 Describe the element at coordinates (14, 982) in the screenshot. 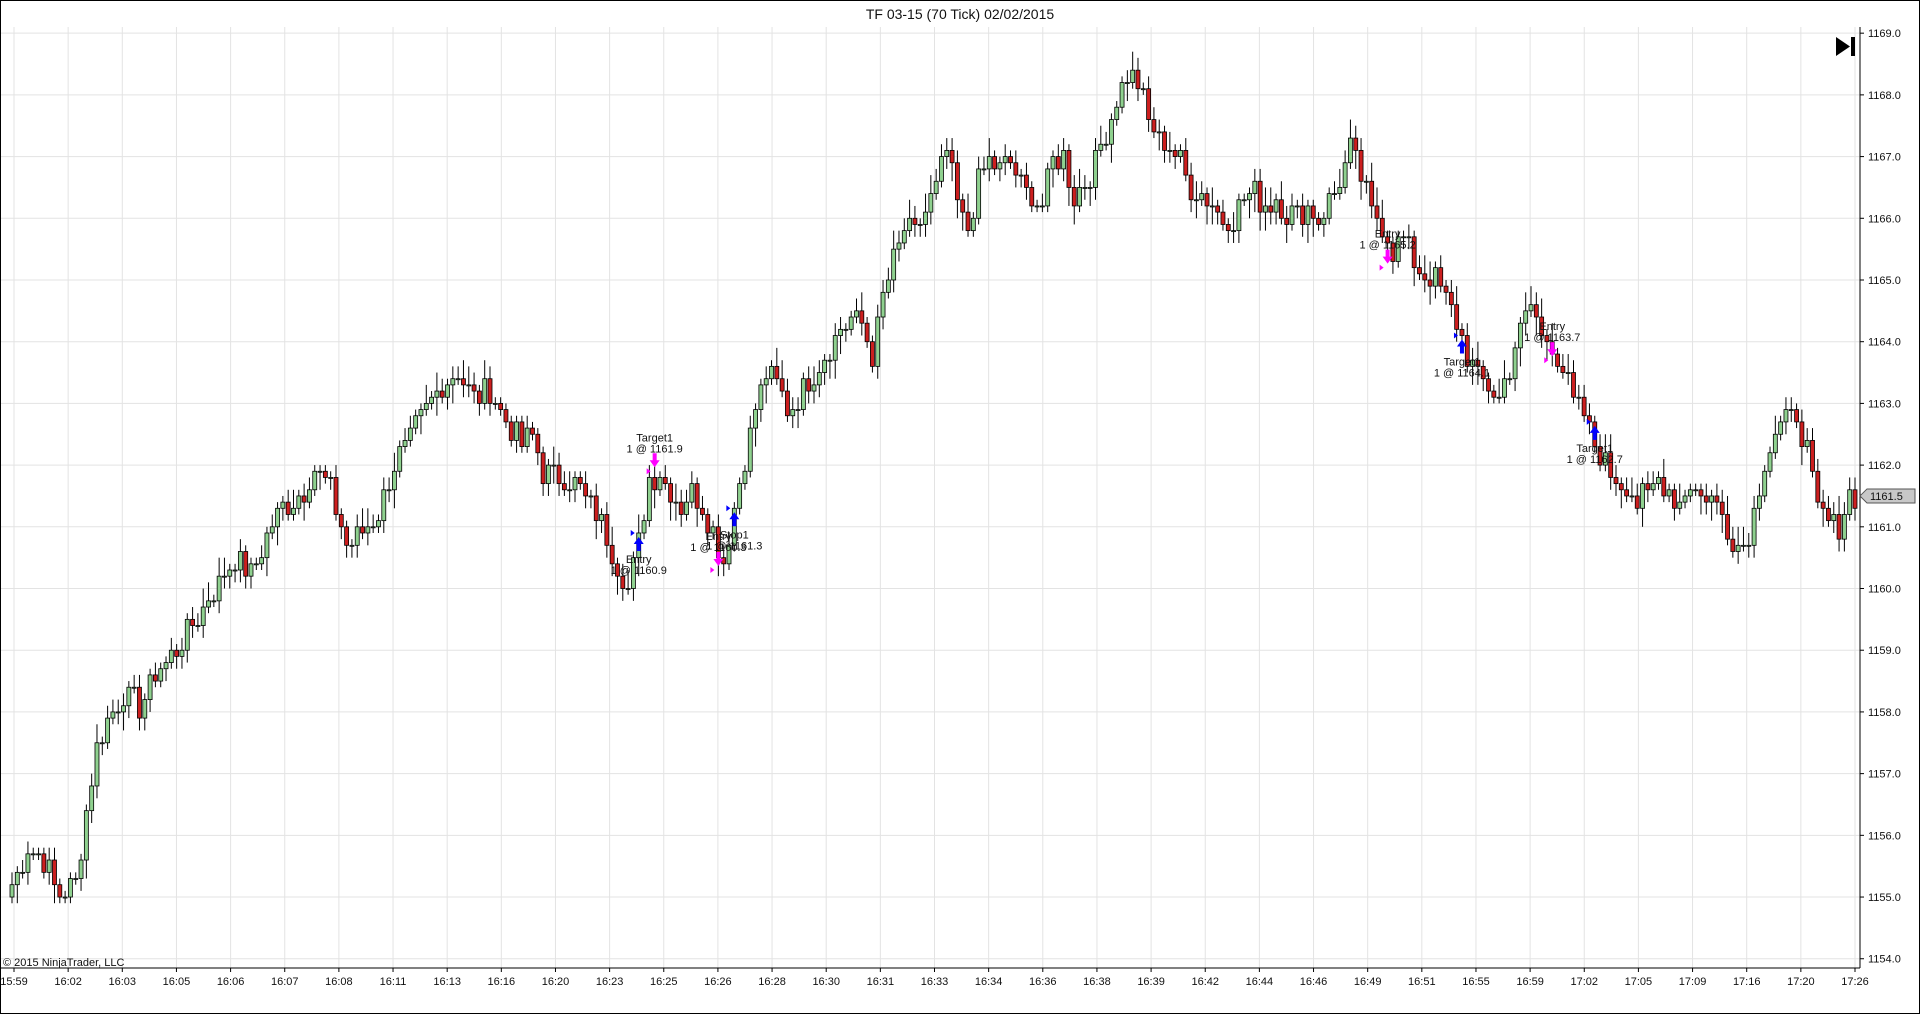

I see `x-tick-label: 15:59` at that location.